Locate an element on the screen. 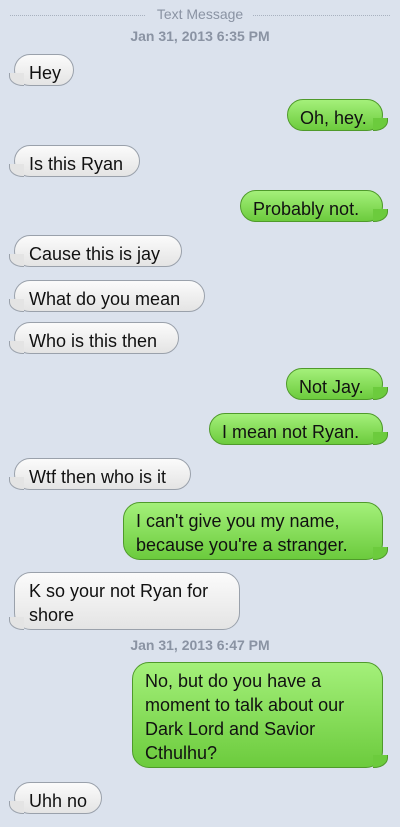  conversation-type-label: Text Message is located at coordinates (200, 14).